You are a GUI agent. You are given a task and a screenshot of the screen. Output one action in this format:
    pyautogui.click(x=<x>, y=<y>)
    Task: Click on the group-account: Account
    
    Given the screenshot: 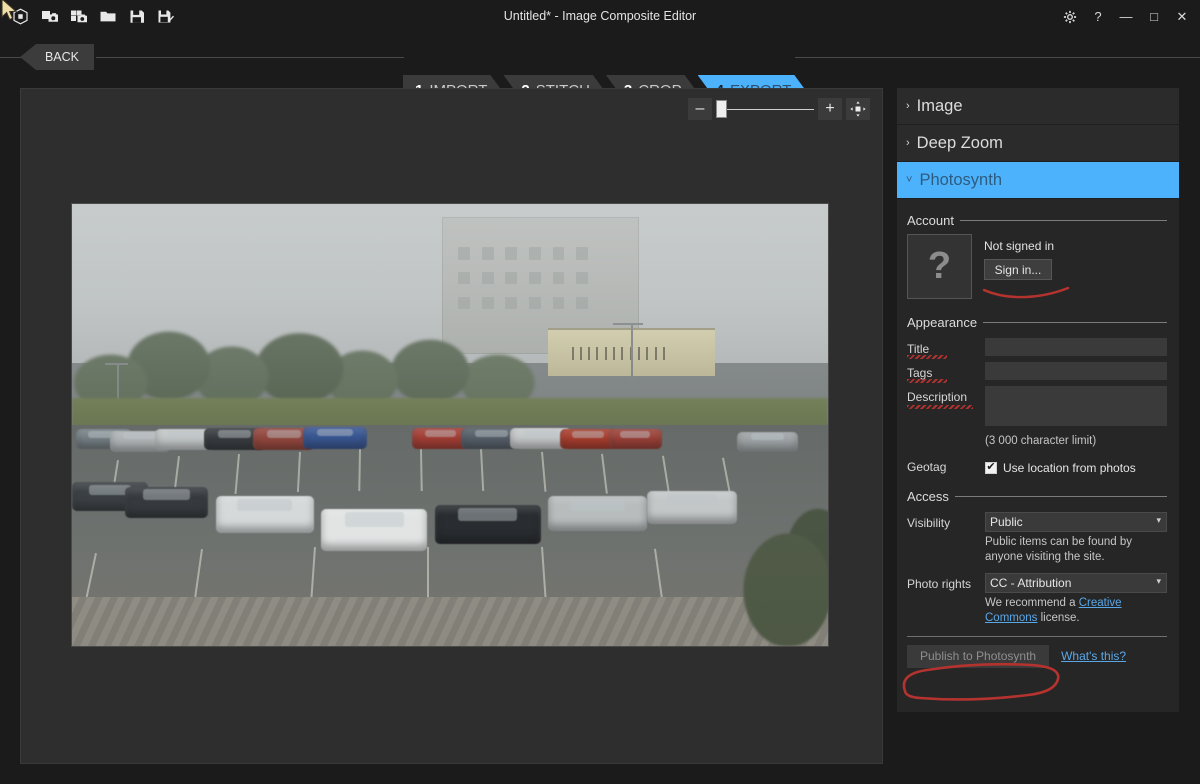 What is the action you would take?
    pyautogui.click(x=1037, y=220)
    